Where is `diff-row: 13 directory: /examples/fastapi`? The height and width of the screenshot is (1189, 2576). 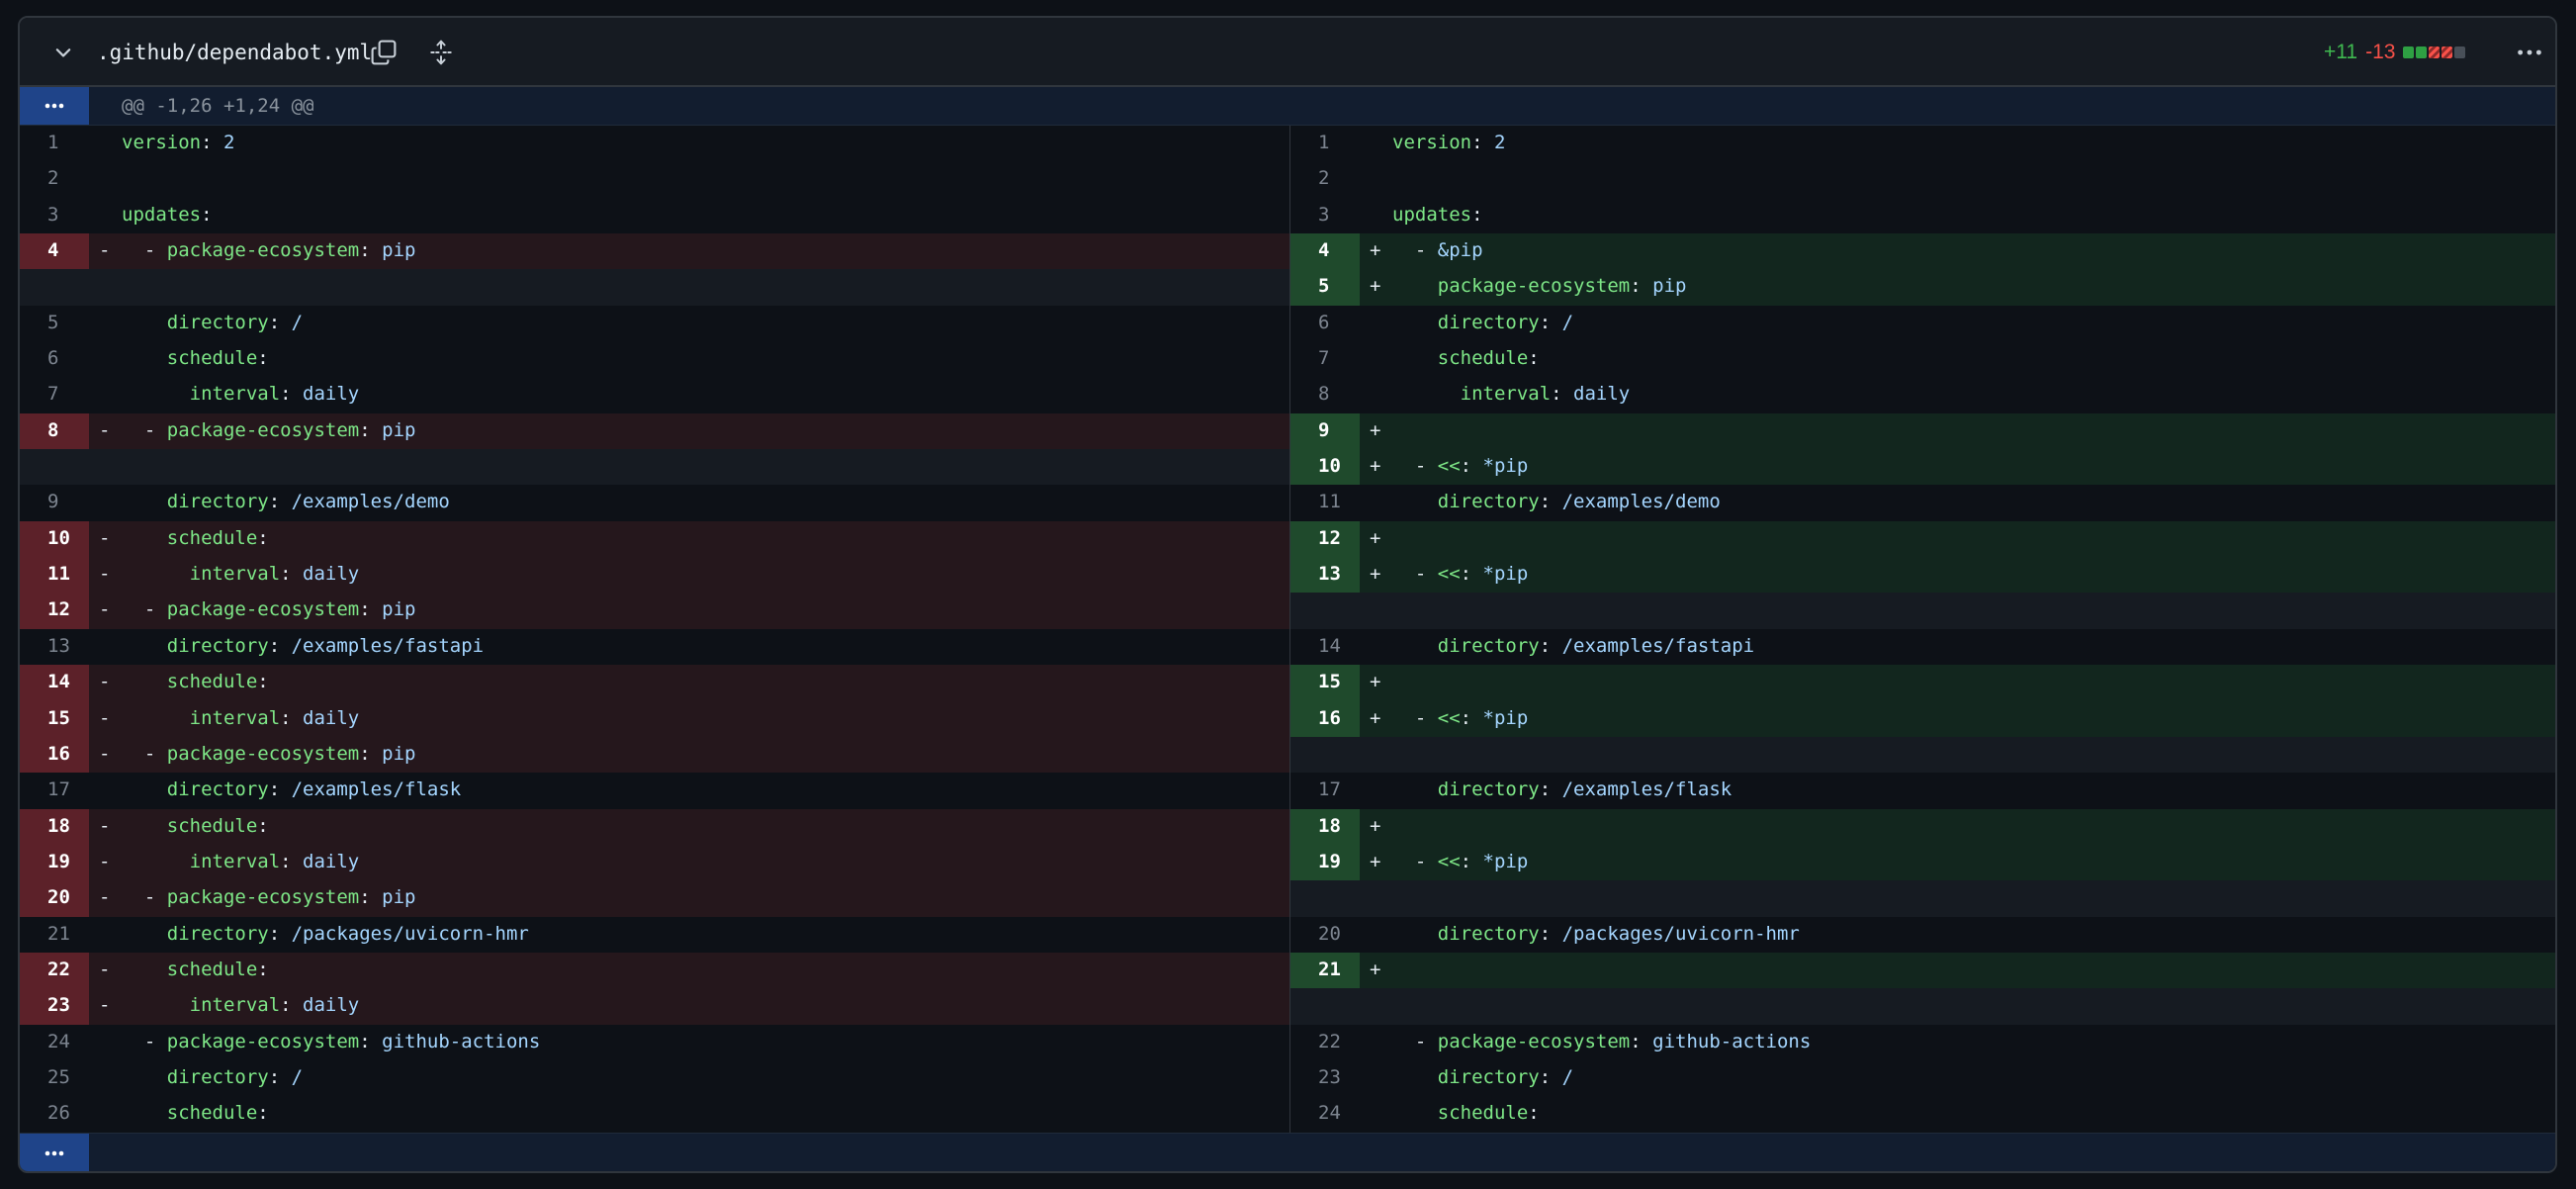 diff-row: 13 directory: /examples/fastapi is located at coordinates (654, 647).